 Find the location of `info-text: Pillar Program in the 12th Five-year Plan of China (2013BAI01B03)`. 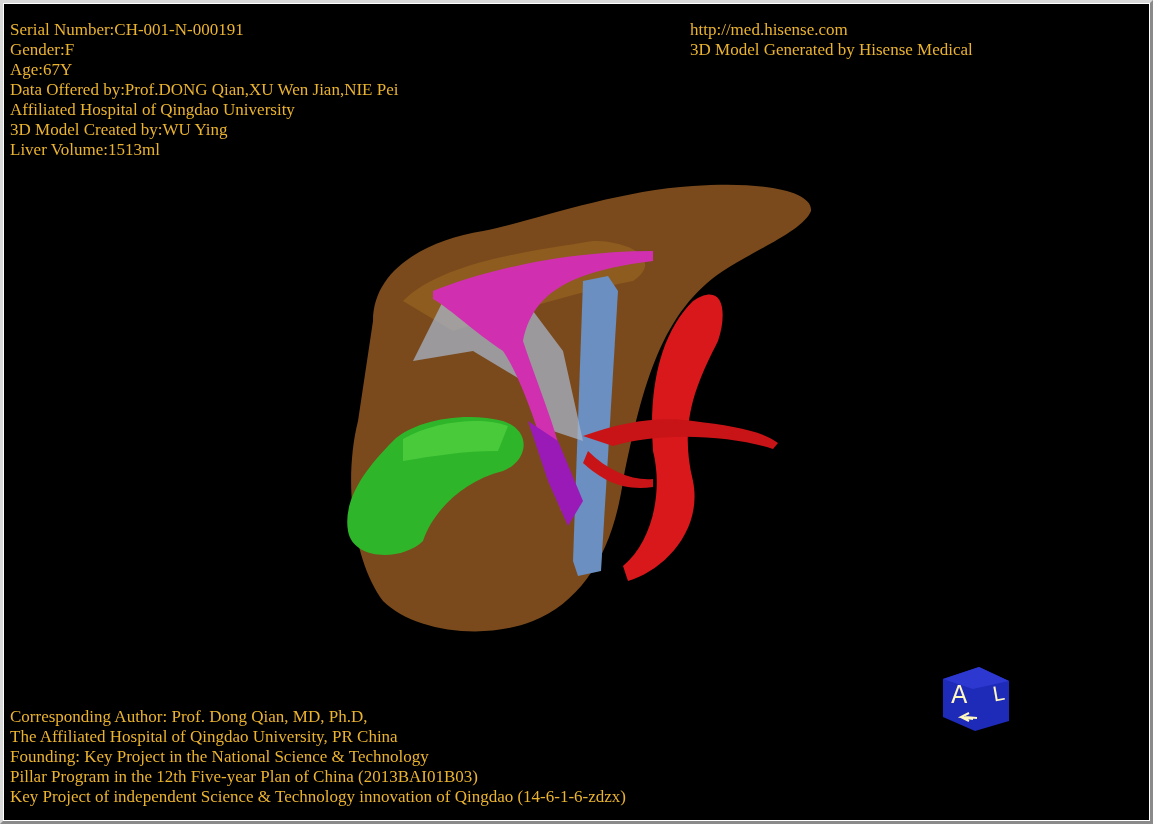

info-text: Pillar Program in the 12th Five-year Plan of China (2013BAI01B03) is located at coordinates (244, 777).